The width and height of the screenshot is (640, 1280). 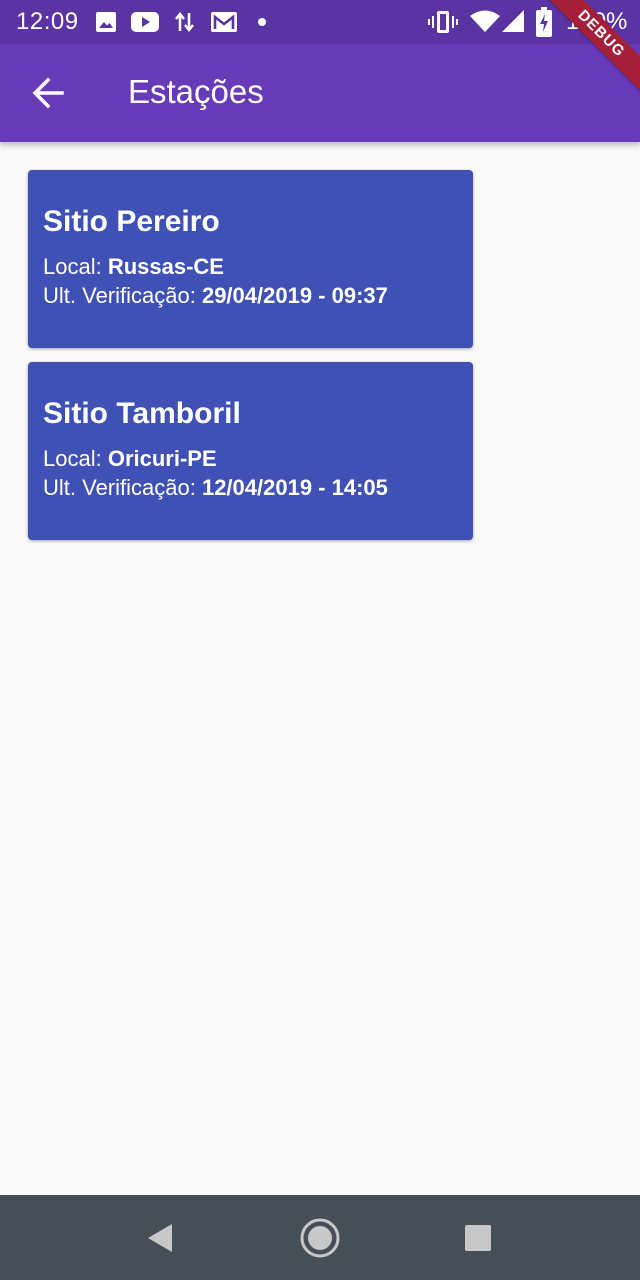 What do you see at coordinates (294, 295) in the screenshot?
I see `verification-value: 29/04/2019 - 09:37` at bounding box center [294, 295].